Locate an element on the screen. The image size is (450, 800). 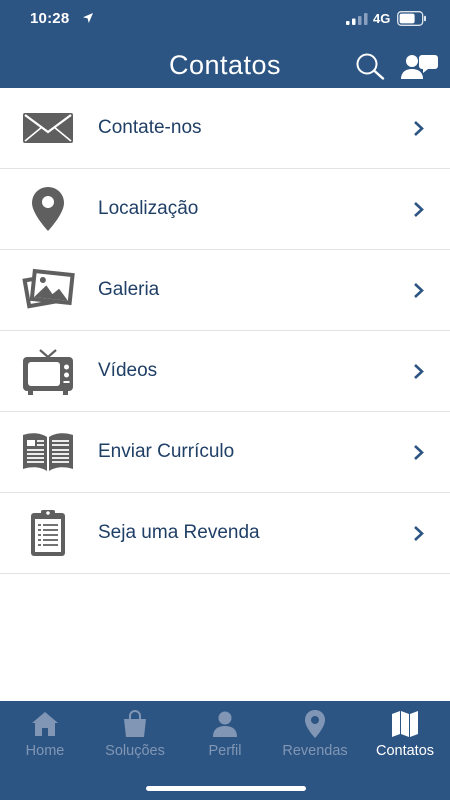
tab-label: Revendas is located at coordinates (315, 751).